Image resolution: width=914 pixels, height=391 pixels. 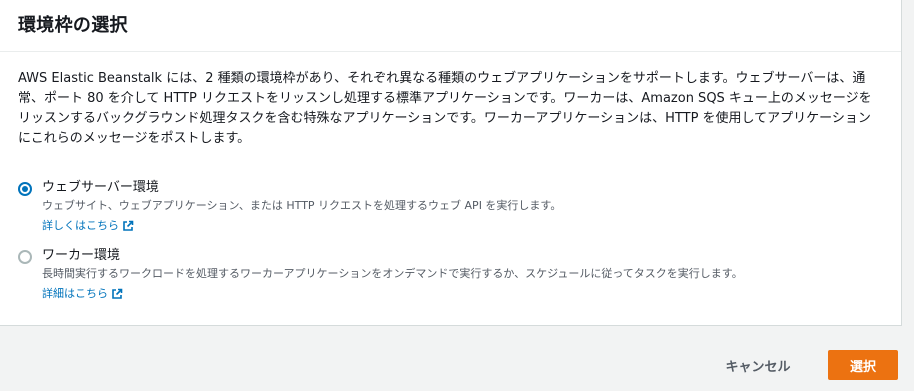 What do you see at coordinates (80, 225) in the screenshot?
I see `web-server-learn-more-text: 詳しくはこちら` at bounding box center [80, 225].